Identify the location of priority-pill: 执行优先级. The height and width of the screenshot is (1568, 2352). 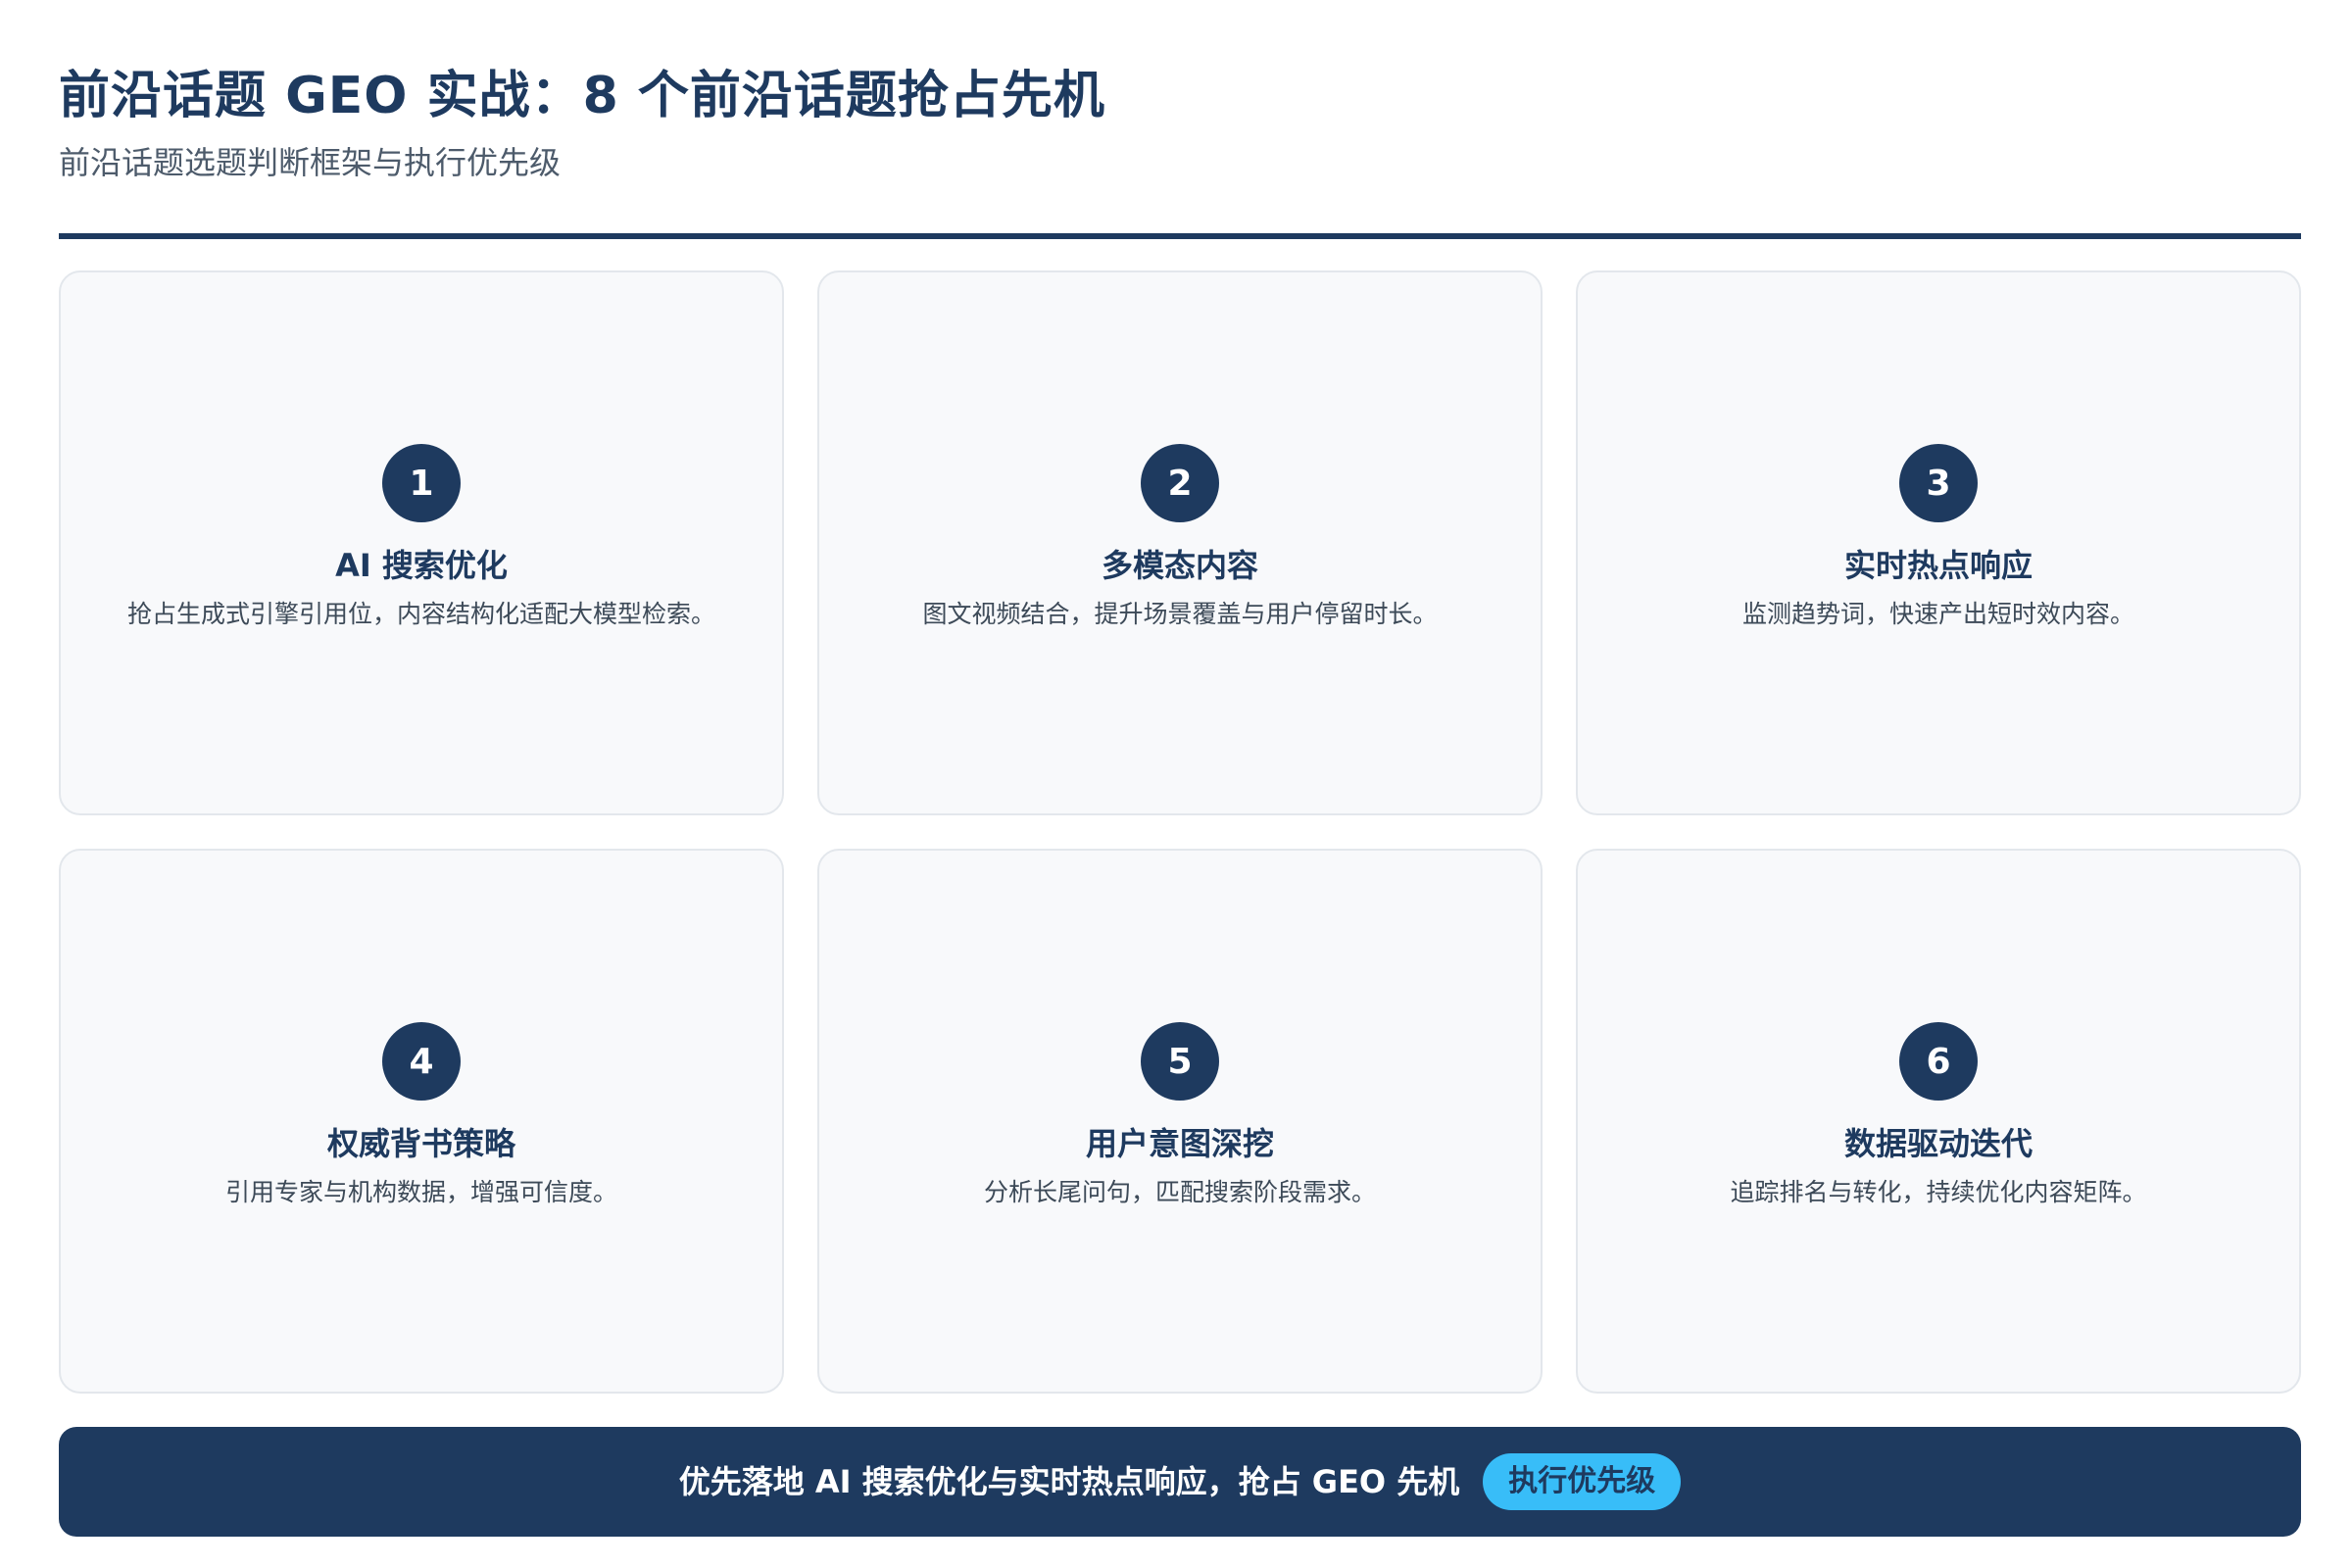
(1582, 1481).